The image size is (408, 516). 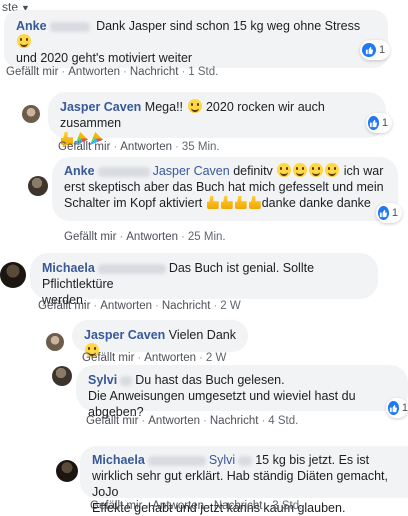 What do you see at coordinates (253, 171) in the screenshot?
I see `comment-text: definitv` at bounding box center [253, 171].